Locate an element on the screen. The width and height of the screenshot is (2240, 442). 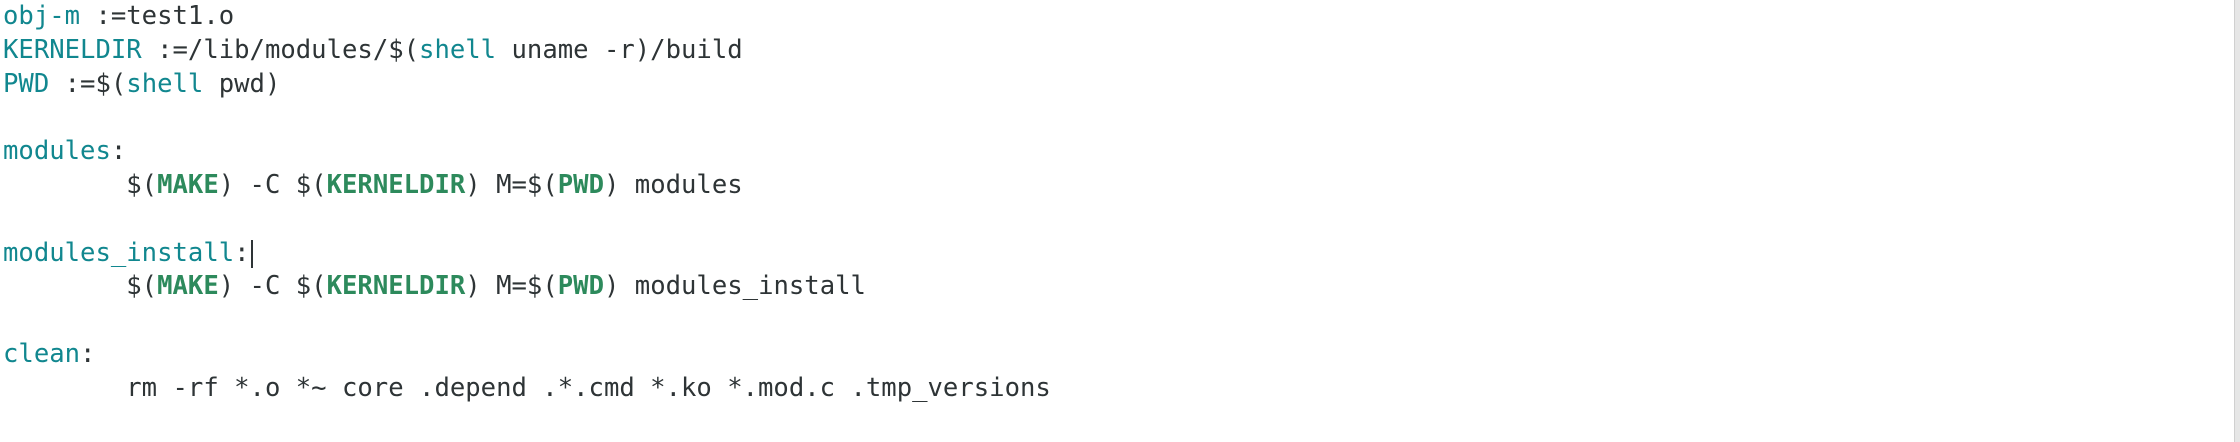
code-text: ) modules_install is located at coordinates (734, 286).